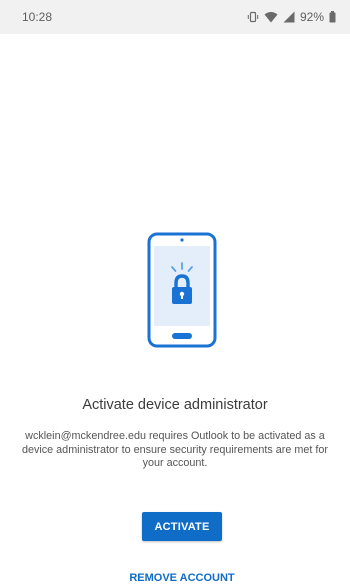  I want to click on activate-button: ACTIVATE, so click(182, 526).